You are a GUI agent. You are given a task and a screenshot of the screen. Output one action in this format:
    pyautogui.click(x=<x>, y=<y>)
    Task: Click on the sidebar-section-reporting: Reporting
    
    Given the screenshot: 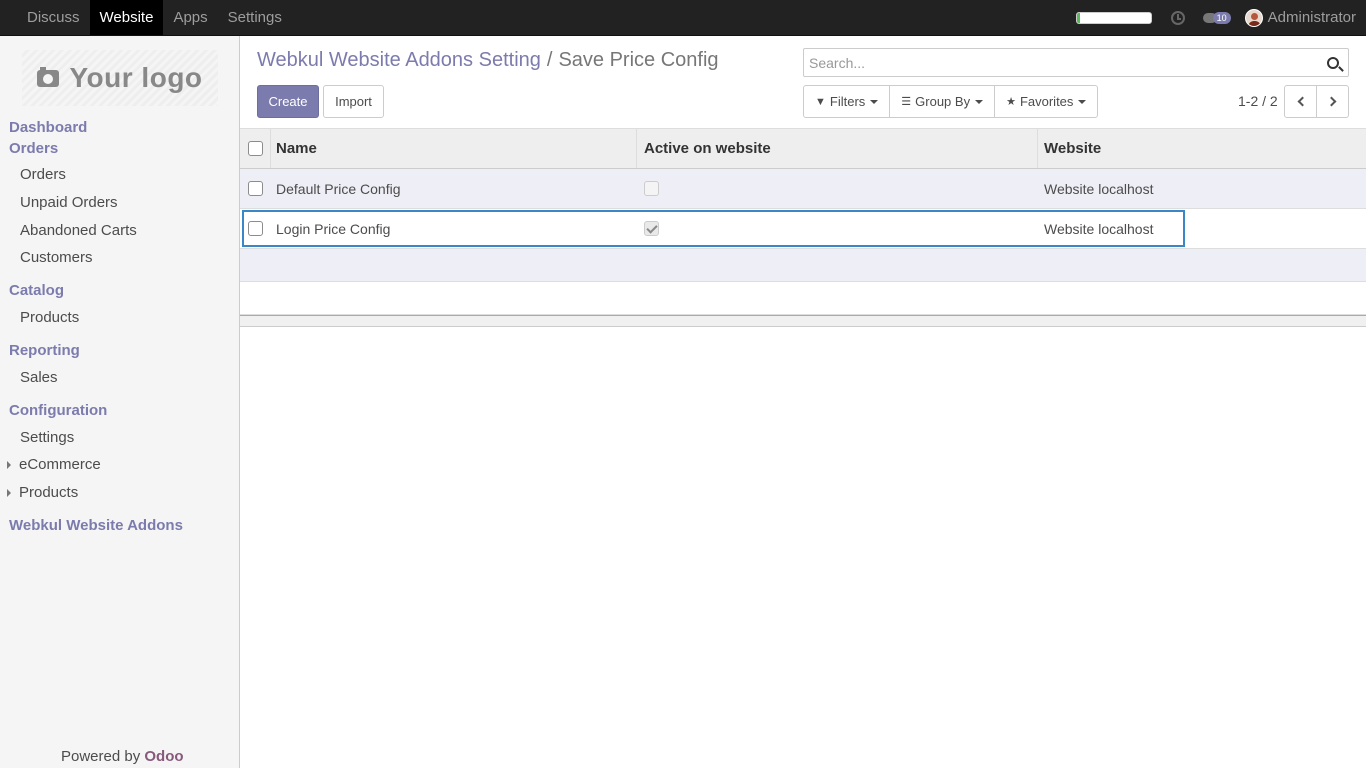 What is the action you would take?
    pyautogui.click(x=44, y=350)
    